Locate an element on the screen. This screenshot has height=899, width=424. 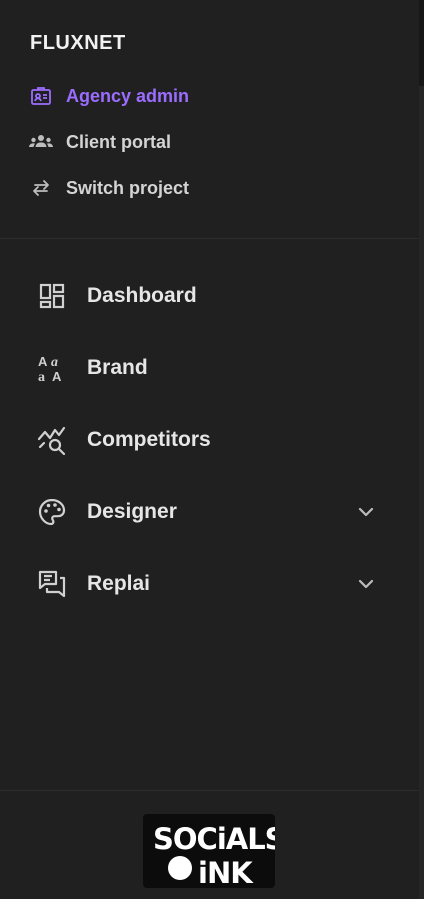
dashboard-icon is located at coordinates (52, 296).